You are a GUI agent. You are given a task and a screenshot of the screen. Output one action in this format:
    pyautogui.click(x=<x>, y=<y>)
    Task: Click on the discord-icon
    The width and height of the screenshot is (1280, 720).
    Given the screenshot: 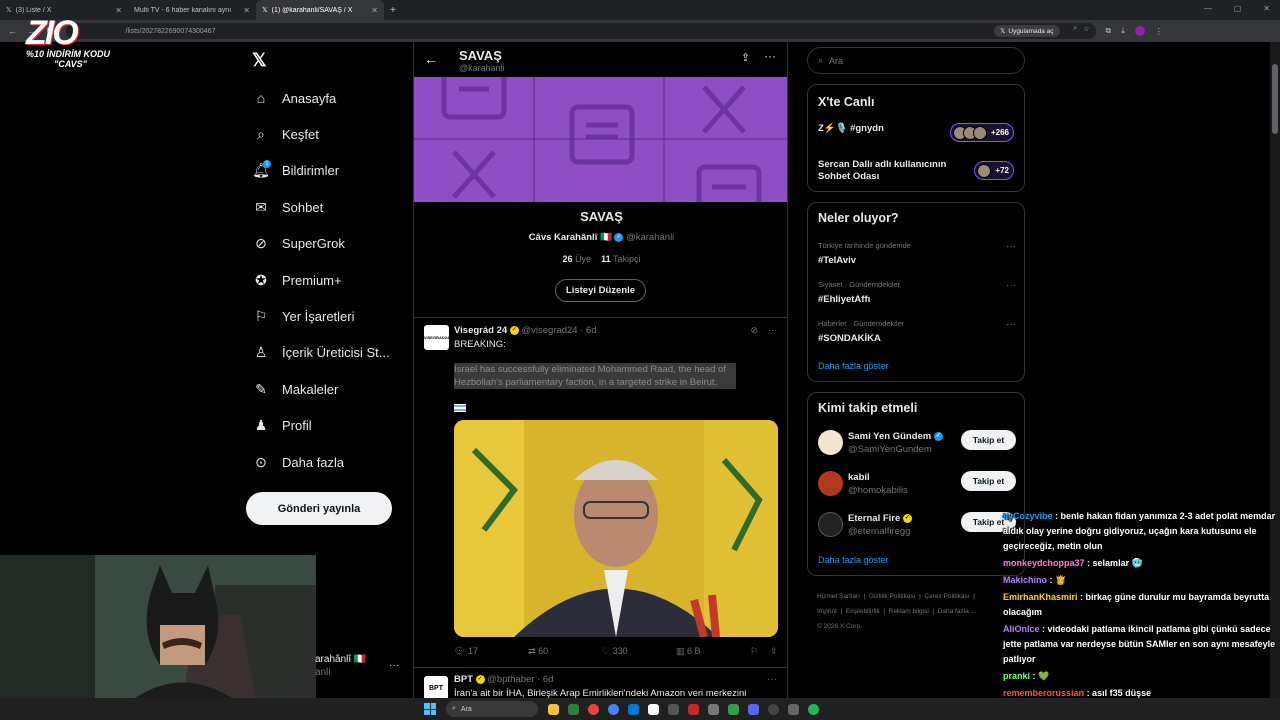 What is the action you would take?
    pyautogui.click(x=753, y=709)
    